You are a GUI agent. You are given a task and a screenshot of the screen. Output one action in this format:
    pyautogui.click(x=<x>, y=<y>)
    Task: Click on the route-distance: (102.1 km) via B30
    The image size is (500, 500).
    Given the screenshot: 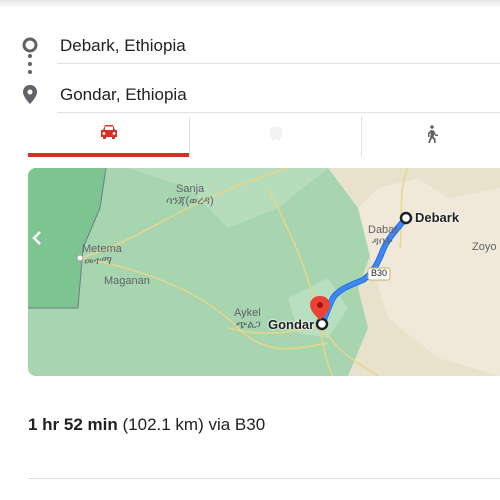 What is the action you would take?
    pyautogui.click(x=194, y=424)
    